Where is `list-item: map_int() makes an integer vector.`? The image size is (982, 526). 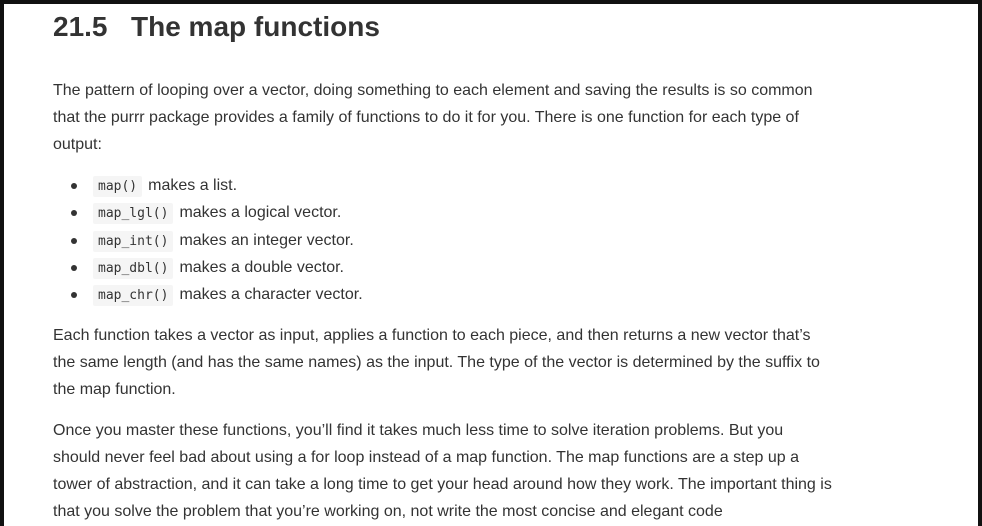 list-item: map_int() makes an integer vector. is located at coordinates (208, 240).